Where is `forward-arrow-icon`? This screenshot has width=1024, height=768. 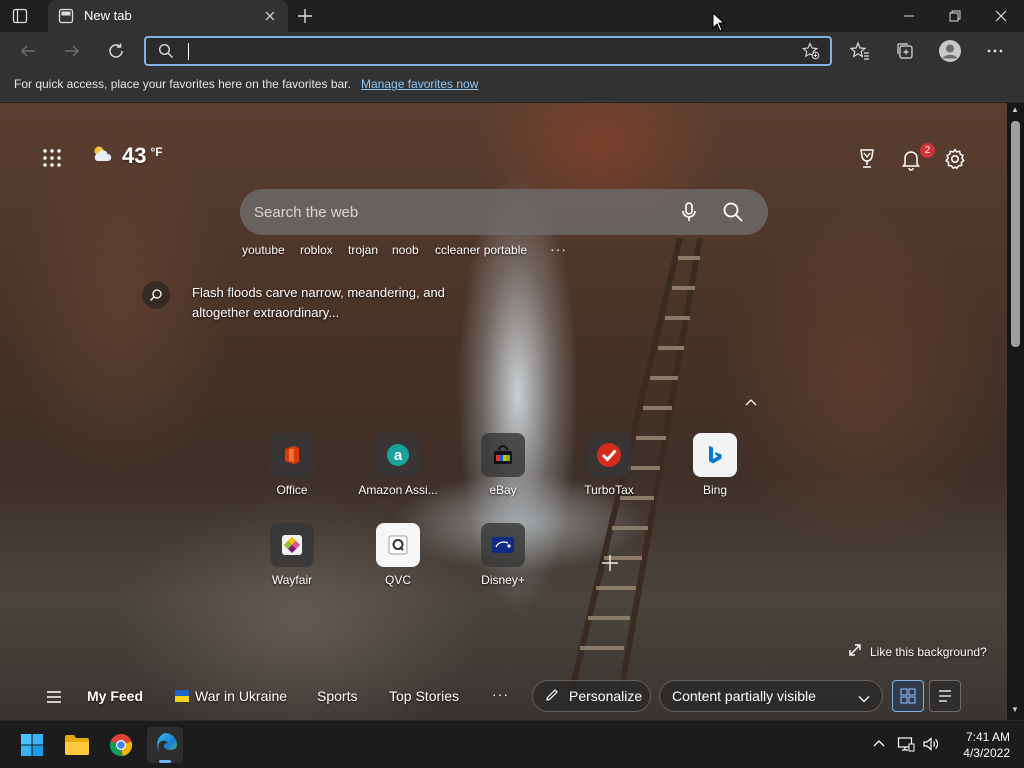 forward-arrow-icon is located at coordinates (72, 51).